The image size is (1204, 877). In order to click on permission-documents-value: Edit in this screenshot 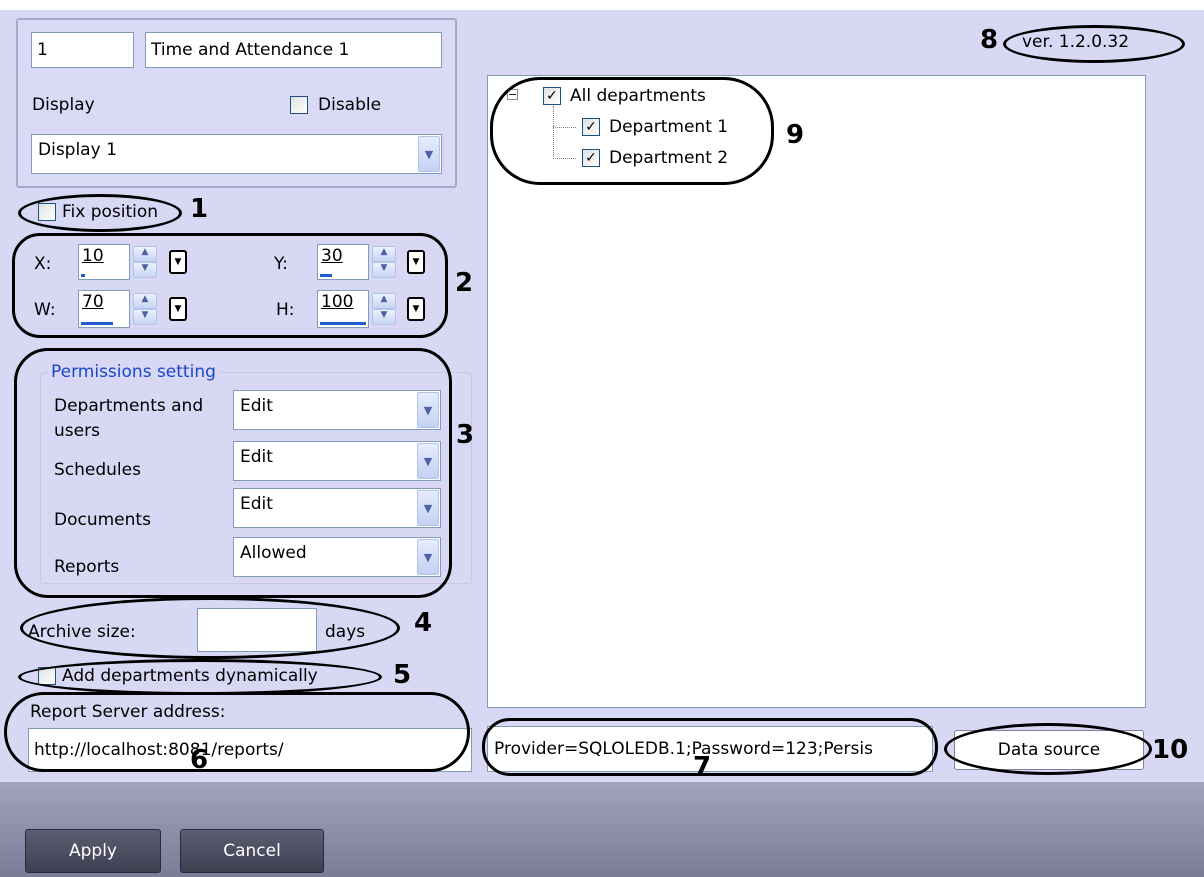, I will do `click(256, 504)`.